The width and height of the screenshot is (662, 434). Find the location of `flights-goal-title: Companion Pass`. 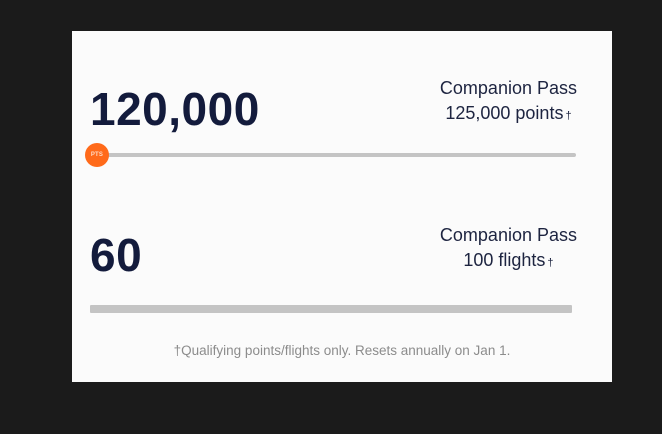

flights-goal-title: Companion Pass is located at coordinates (508, 235).